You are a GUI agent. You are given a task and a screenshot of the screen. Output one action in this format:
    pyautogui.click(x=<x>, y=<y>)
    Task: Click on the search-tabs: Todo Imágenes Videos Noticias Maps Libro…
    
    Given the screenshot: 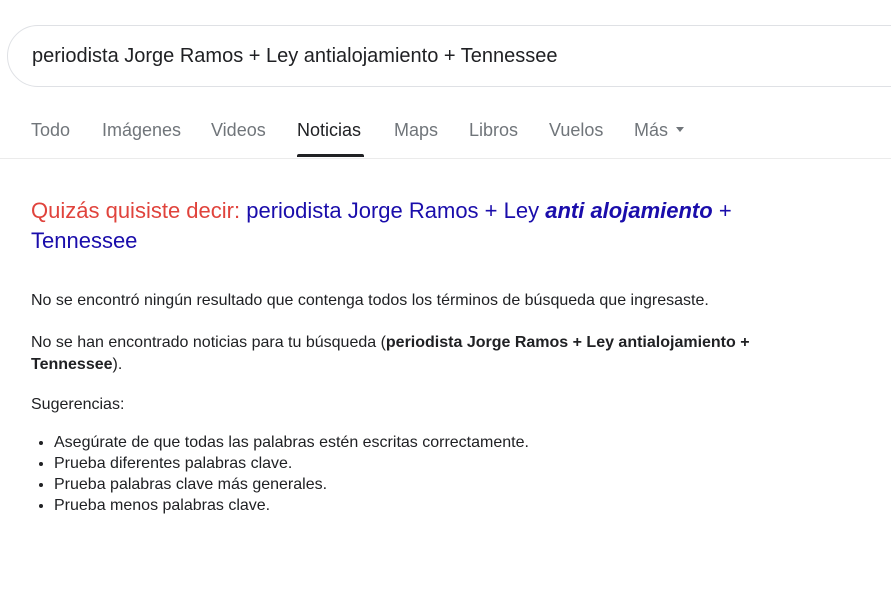 What is the action you would take?
    pyautogui.click(x=445, y=132)
    